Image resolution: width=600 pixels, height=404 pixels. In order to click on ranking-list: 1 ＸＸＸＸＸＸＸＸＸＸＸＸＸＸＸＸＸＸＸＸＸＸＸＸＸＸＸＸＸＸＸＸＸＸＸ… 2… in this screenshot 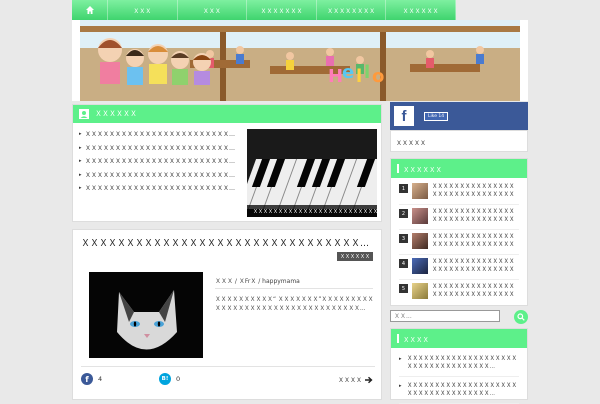, I will do `click(459, 241)`.